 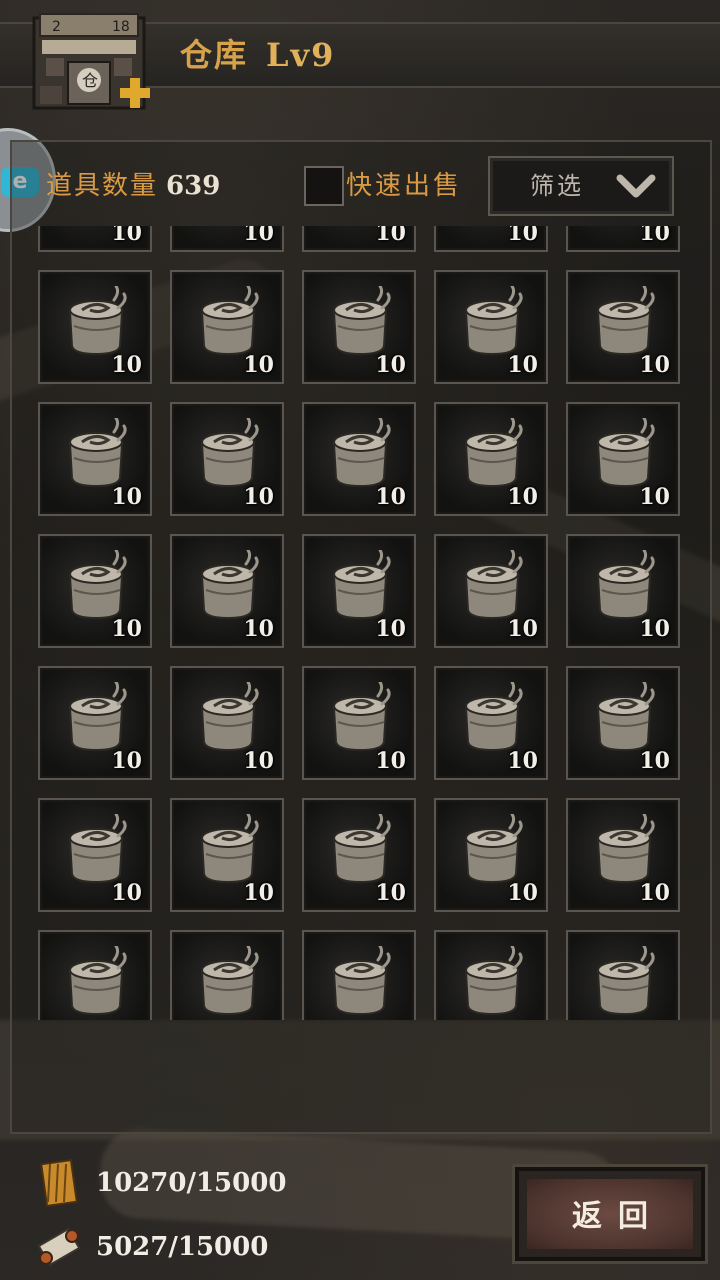 I want to click on back-button: 返回, so click(x=610, y=1214).